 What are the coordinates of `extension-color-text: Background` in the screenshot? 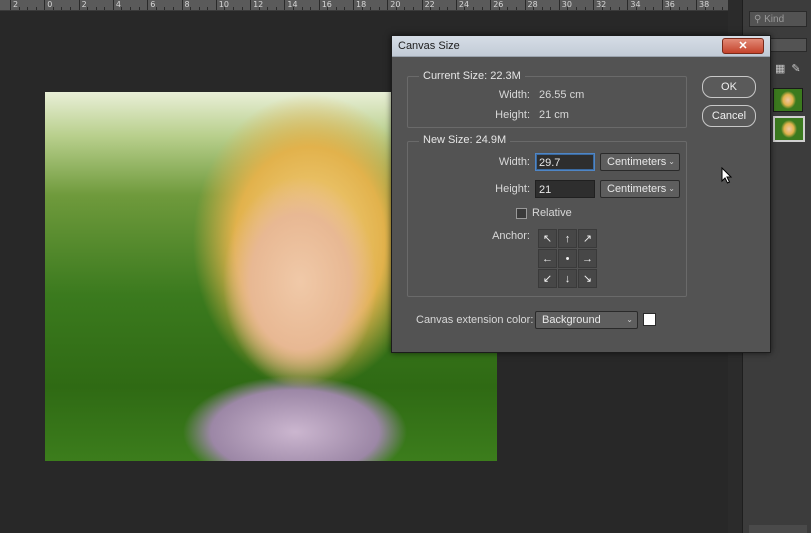 It's located at (571, 320).